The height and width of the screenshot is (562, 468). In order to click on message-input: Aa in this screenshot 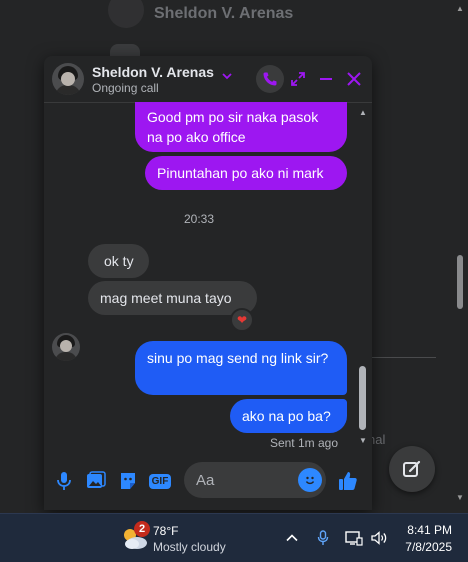, I will do `click(255, 480)`.